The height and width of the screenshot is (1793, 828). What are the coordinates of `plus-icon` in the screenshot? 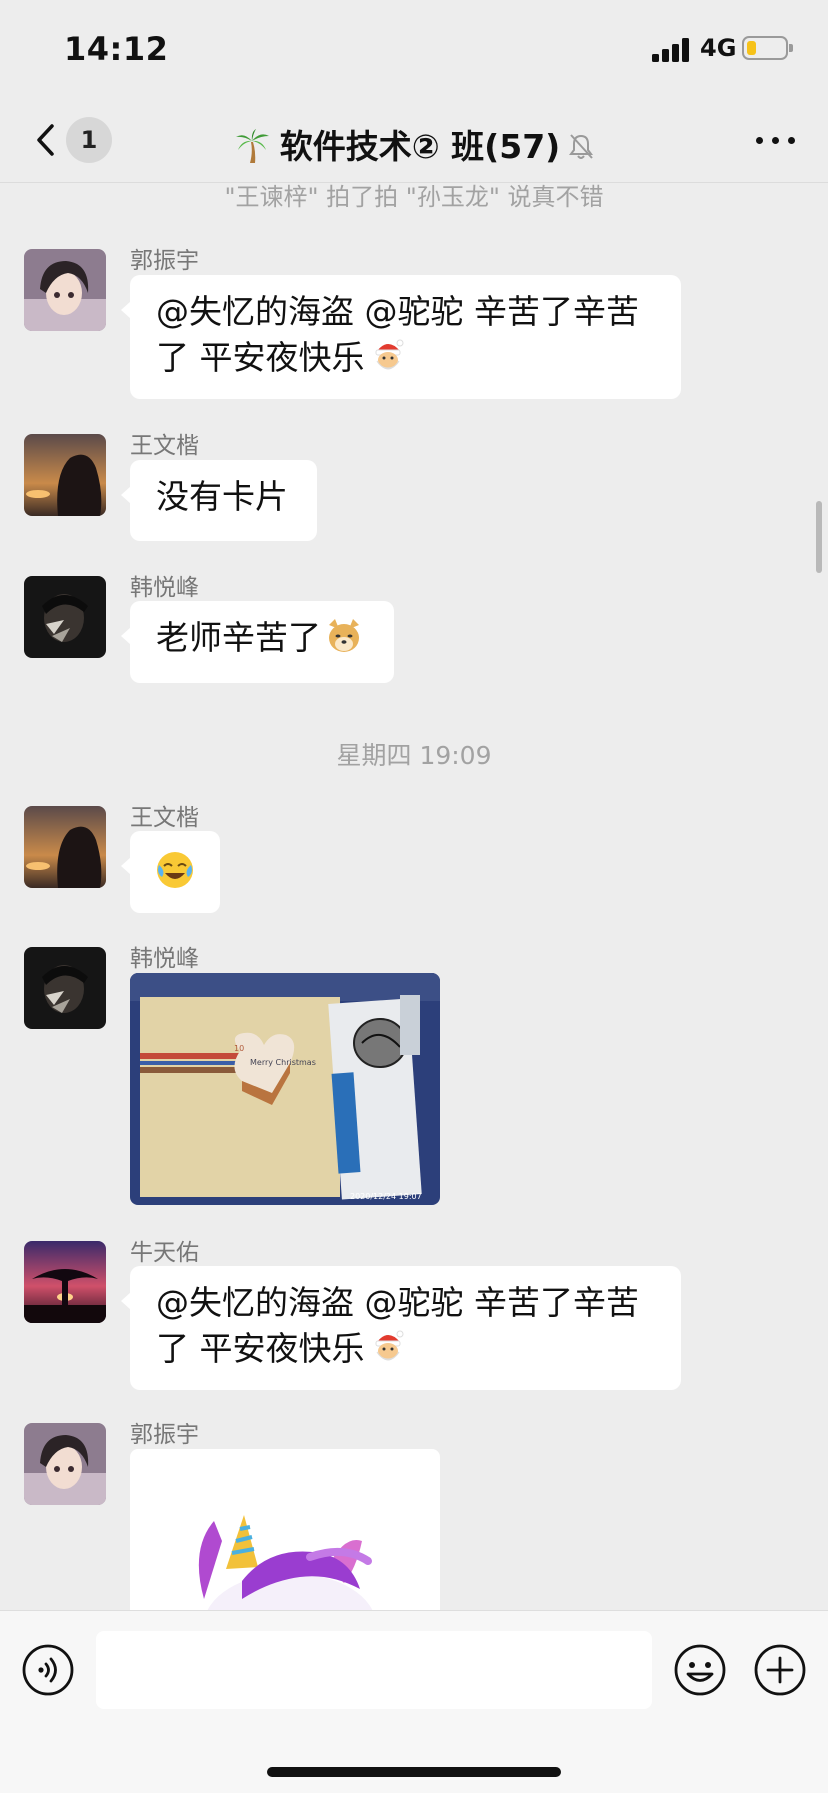 It's located at (780, 1670).